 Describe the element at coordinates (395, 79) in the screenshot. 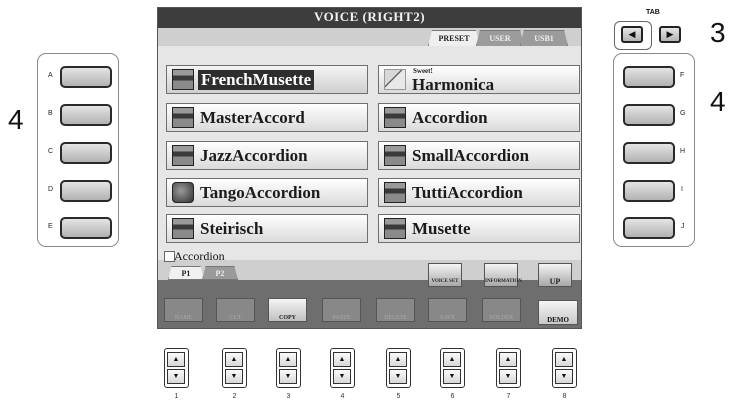

I see `harmonica-icon` at that location.